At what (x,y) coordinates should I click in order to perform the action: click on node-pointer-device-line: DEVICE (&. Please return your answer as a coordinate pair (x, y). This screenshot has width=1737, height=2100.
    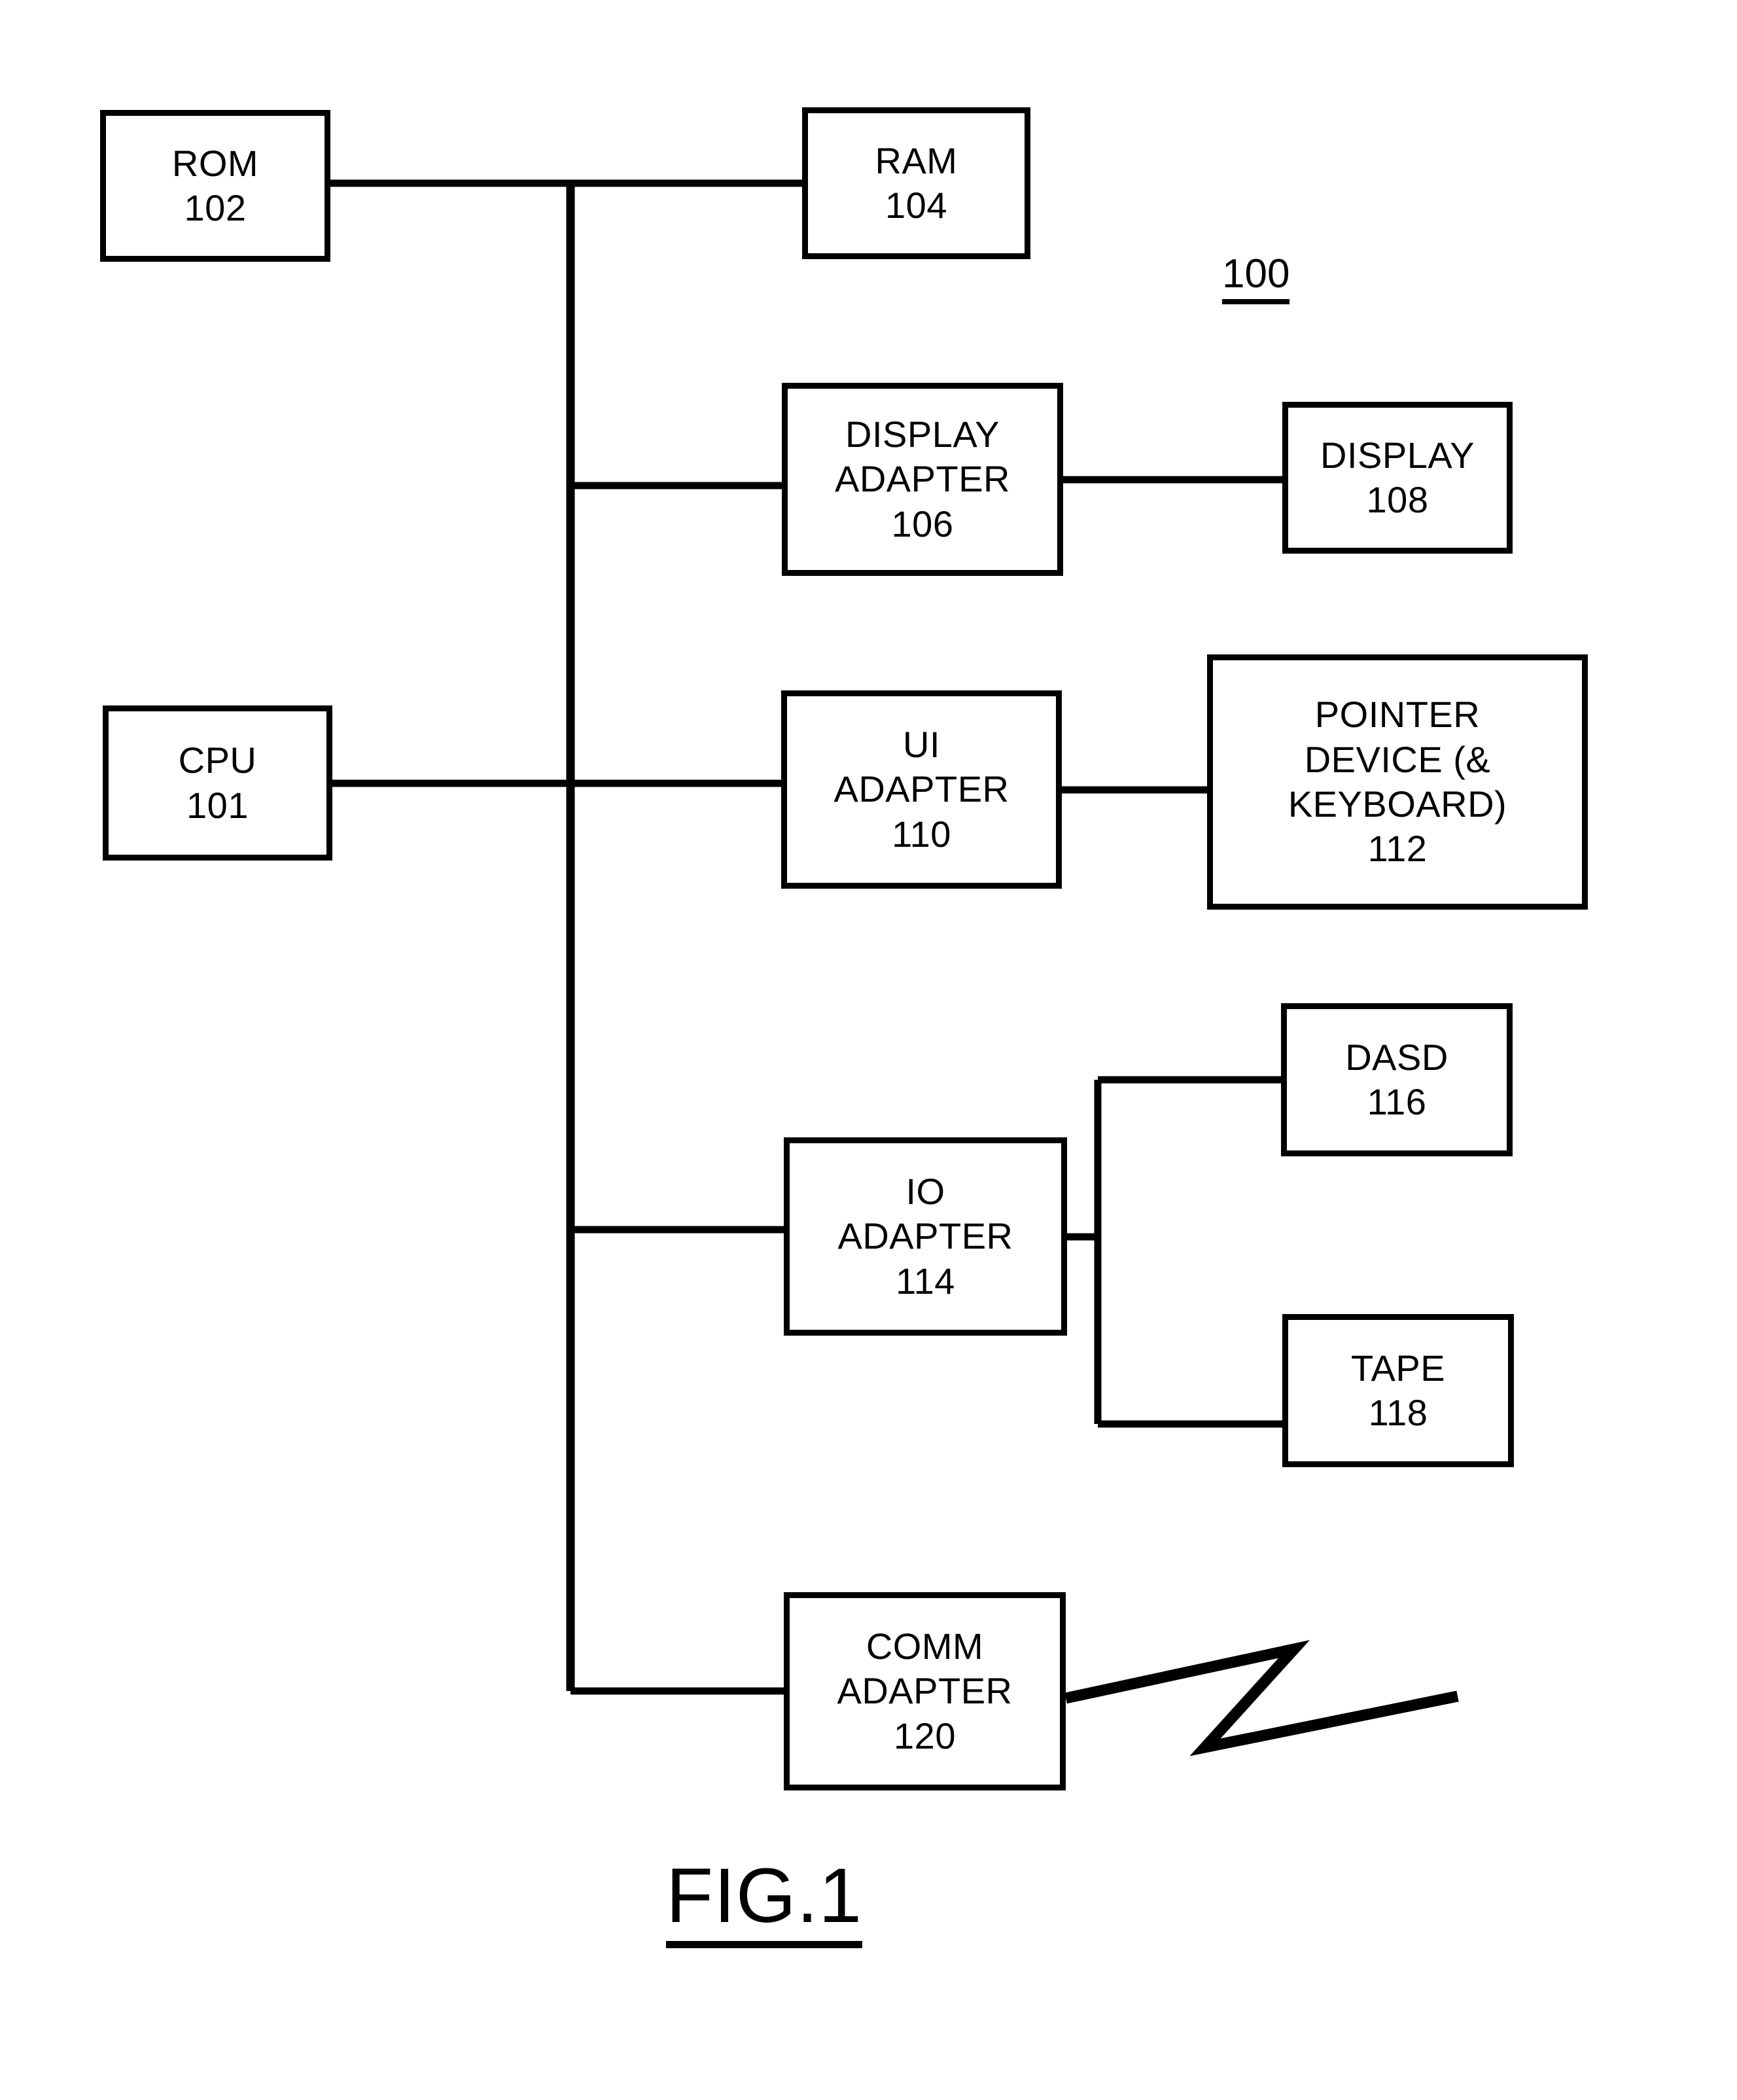
    Looking at the image, I should click on (1398, 759).